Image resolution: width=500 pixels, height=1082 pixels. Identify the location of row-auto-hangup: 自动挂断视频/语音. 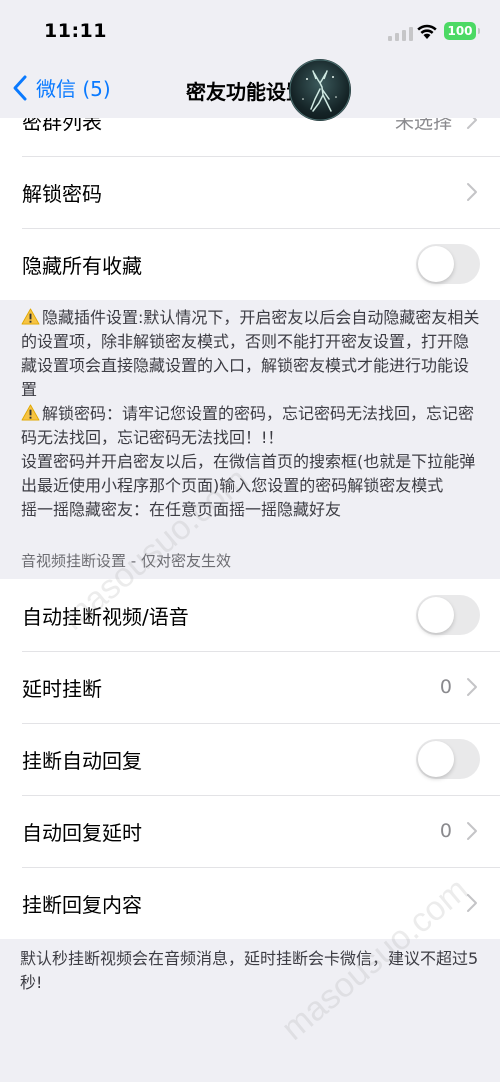
(250, 615).